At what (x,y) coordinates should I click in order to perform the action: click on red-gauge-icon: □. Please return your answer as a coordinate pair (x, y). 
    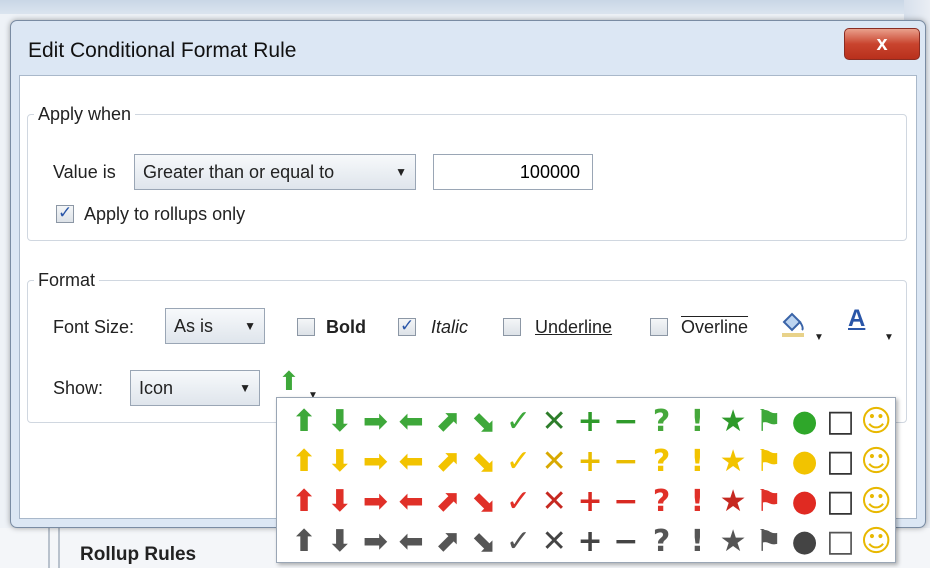
    Looking at the image, I should click on (840, 502).